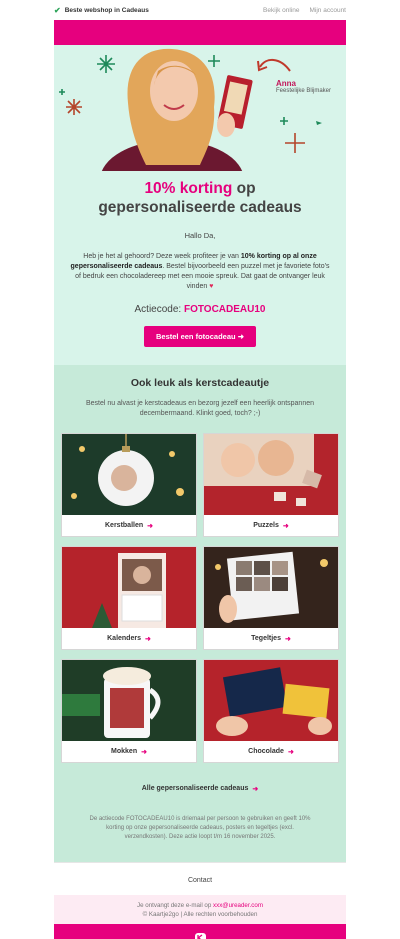 This screenshot has width=400, height=939. What do you see at coordinates (244, 188) in the screenshot?
I see `headline-part1: op` at bounding box center [244, 188].